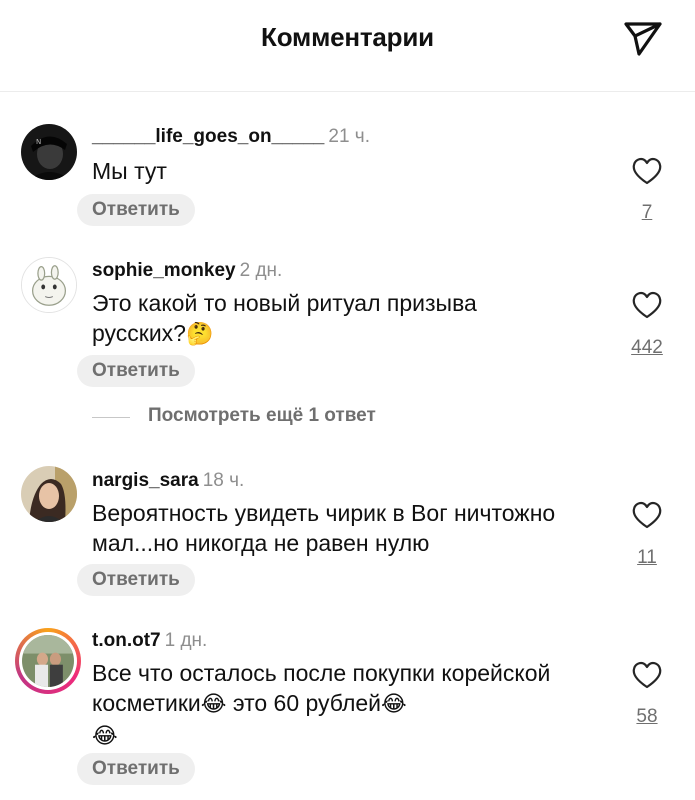  What do you see at coordinates (223, 480) in the screenshot?
I see `timestamp: 18 ч.` at bounding box center [223, 480].